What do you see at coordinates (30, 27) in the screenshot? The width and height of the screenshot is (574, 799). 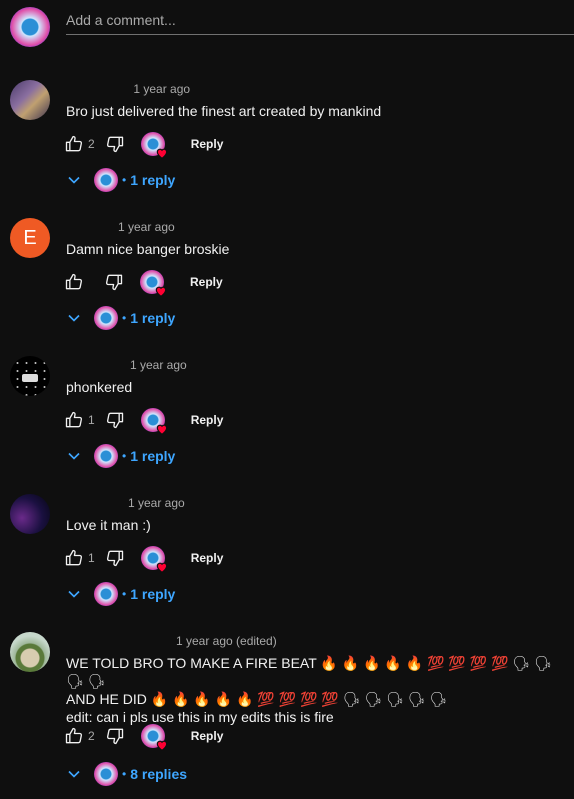 I see `current-user-avatar` at bounding box center [30, 27].